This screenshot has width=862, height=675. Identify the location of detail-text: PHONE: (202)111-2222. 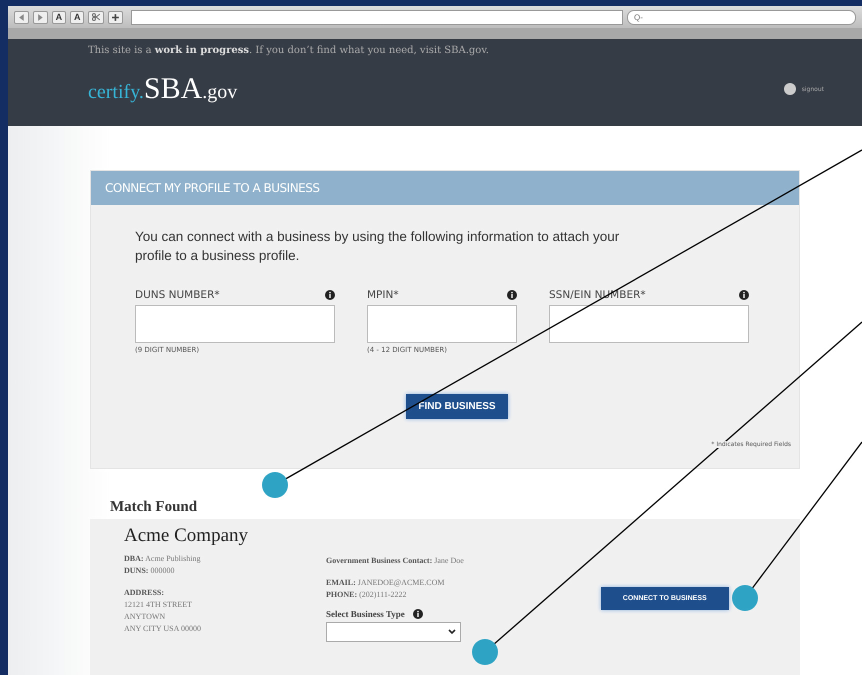
(367, 595).